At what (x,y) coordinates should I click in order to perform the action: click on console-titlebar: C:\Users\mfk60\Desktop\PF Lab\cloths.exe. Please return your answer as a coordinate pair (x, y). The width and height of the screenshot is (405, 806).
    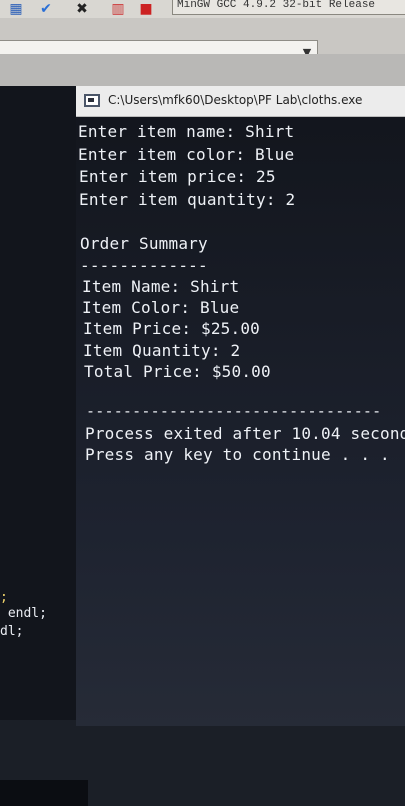
    Looking at the image, I should click on (240, 101).